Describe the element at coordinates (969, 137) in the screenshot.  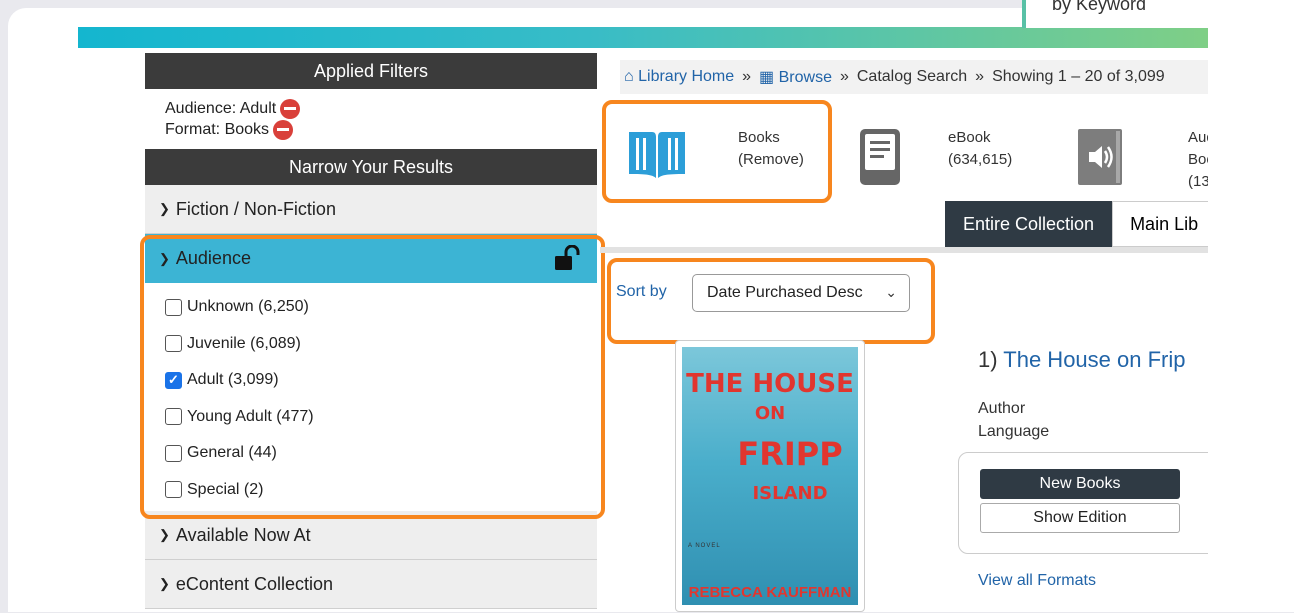
I see `format-name: eBook` at that location.